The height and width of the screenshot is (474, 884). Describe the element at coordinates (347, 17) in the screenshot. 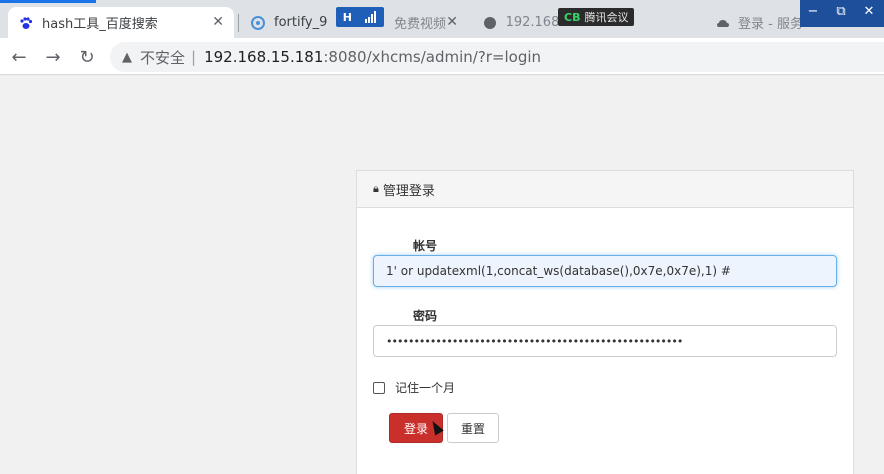

I see `pin-icon: H` at that location.